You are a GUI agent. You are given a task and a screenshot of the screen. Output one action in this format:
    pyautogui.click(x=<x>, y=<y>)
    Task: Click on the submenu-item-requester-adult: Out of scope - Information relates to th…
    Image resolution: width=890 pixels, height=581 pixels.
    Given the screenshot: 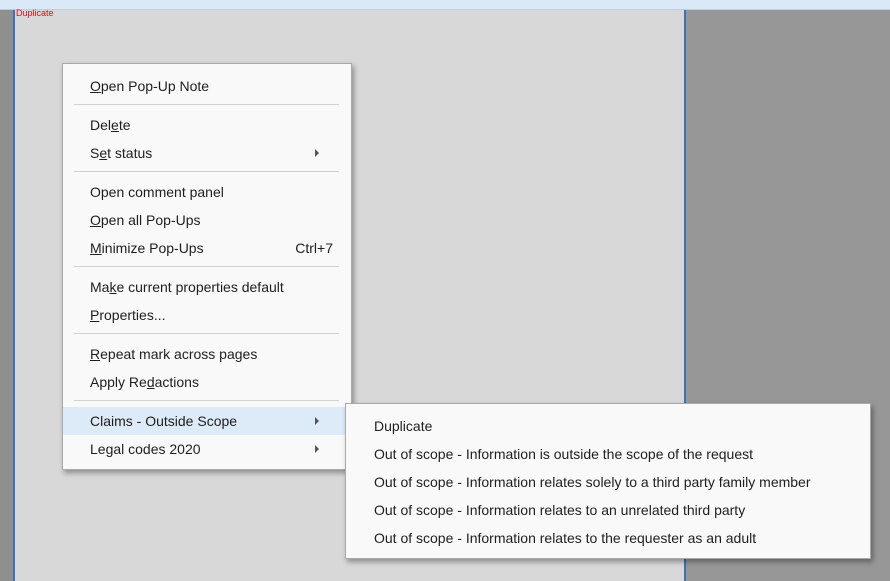 What is the action you would take?
    pyautogui.click(x=608, y=538)
    